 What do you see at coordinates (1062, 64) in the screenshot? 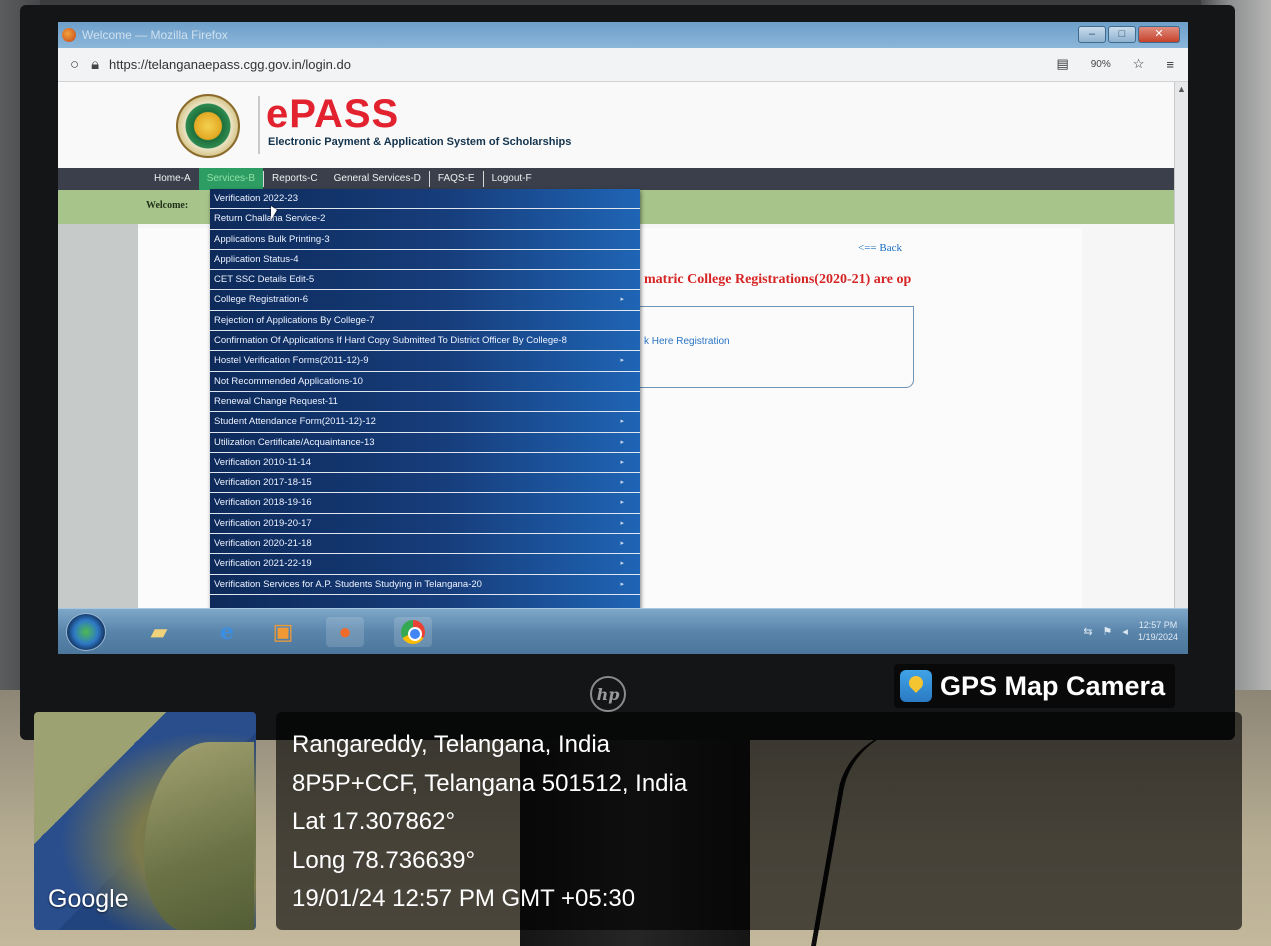
I see `reader-view-icon: ▤` at bounding box center [1062, 64].